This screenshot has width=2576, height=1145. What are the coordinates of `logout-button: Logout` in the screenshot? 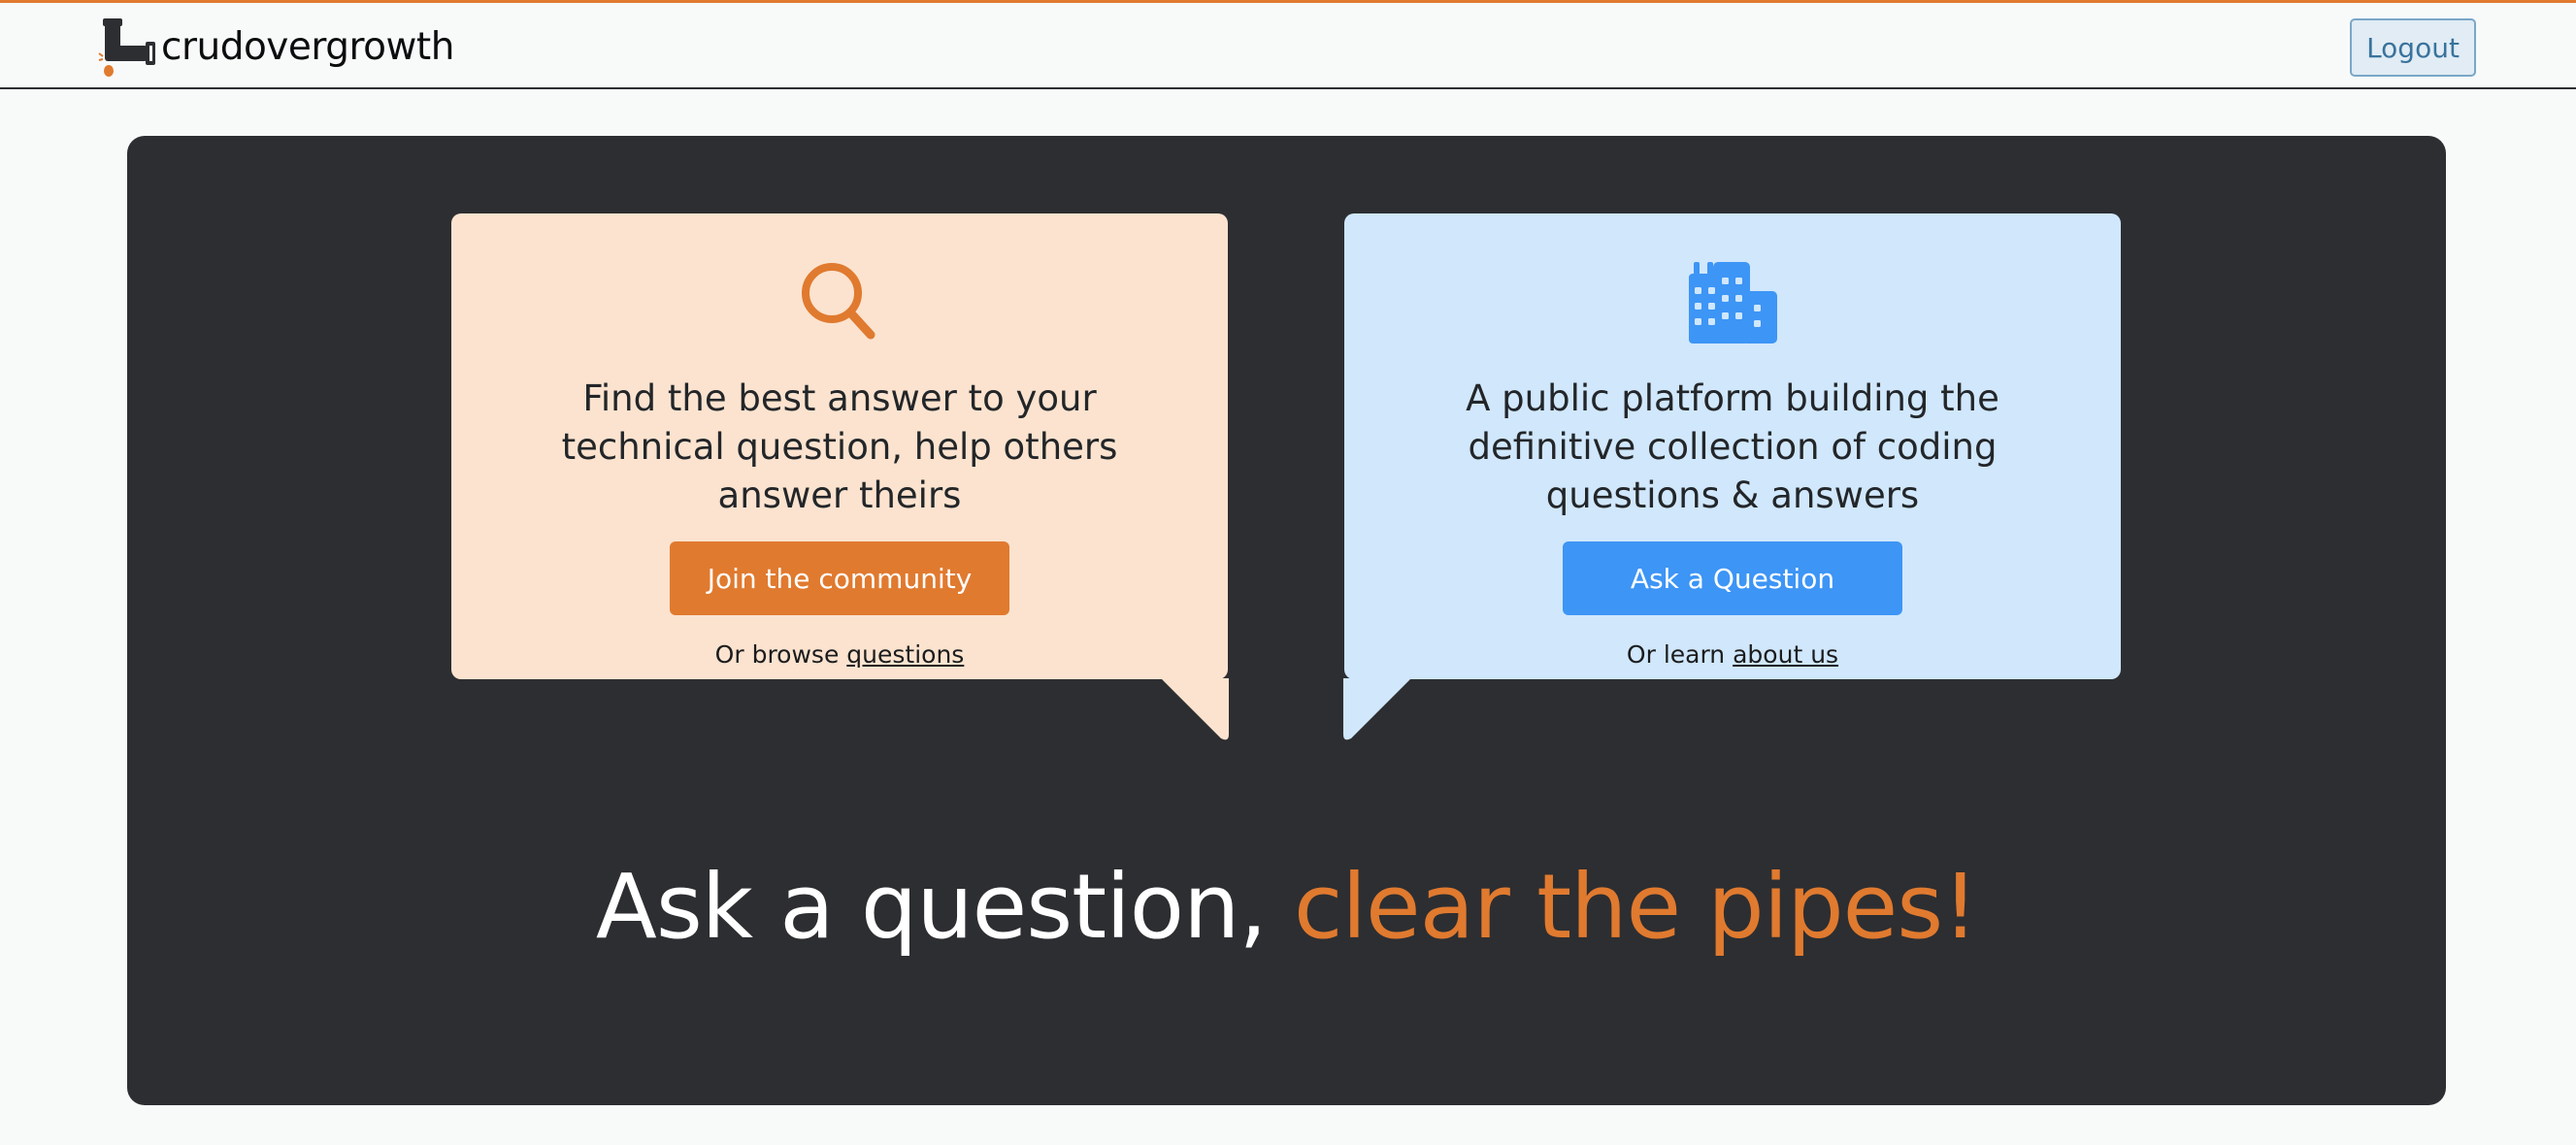 It's located at (2413, 47).